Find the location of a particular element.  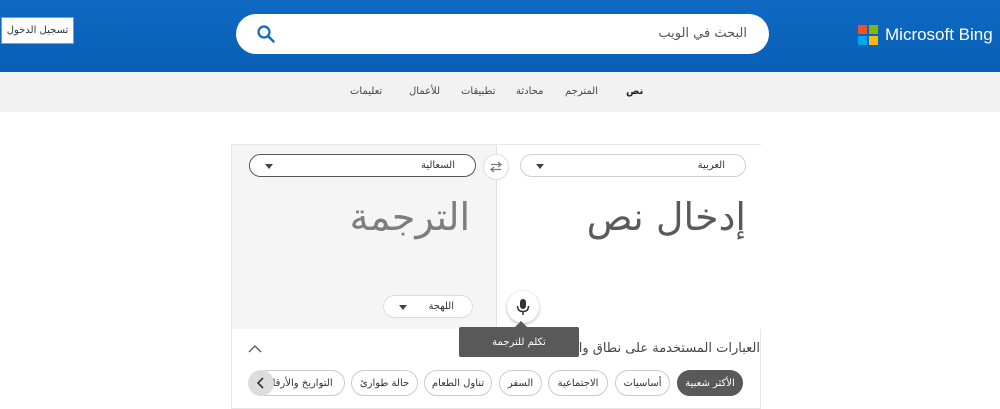

signin-button: تسجيل الدخول is located at coordinates (37, 30).